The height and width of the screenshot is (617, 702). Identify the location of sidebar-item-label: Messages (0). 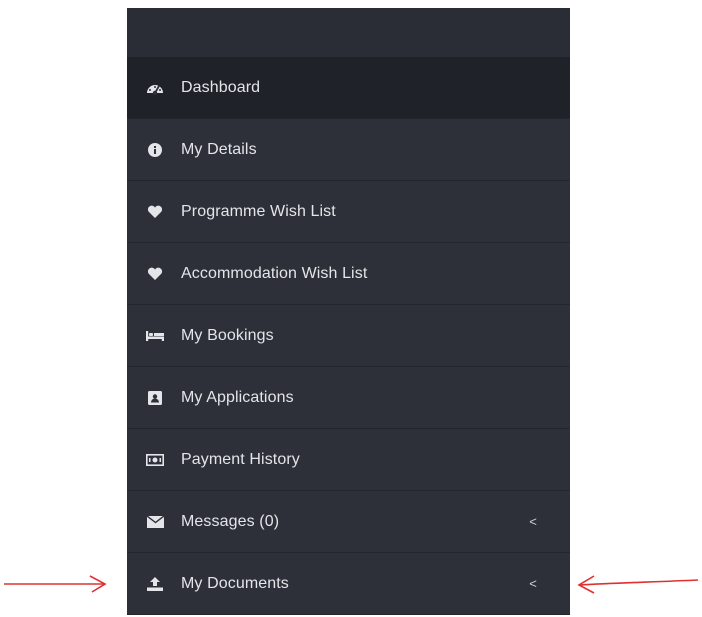
(230, 521).